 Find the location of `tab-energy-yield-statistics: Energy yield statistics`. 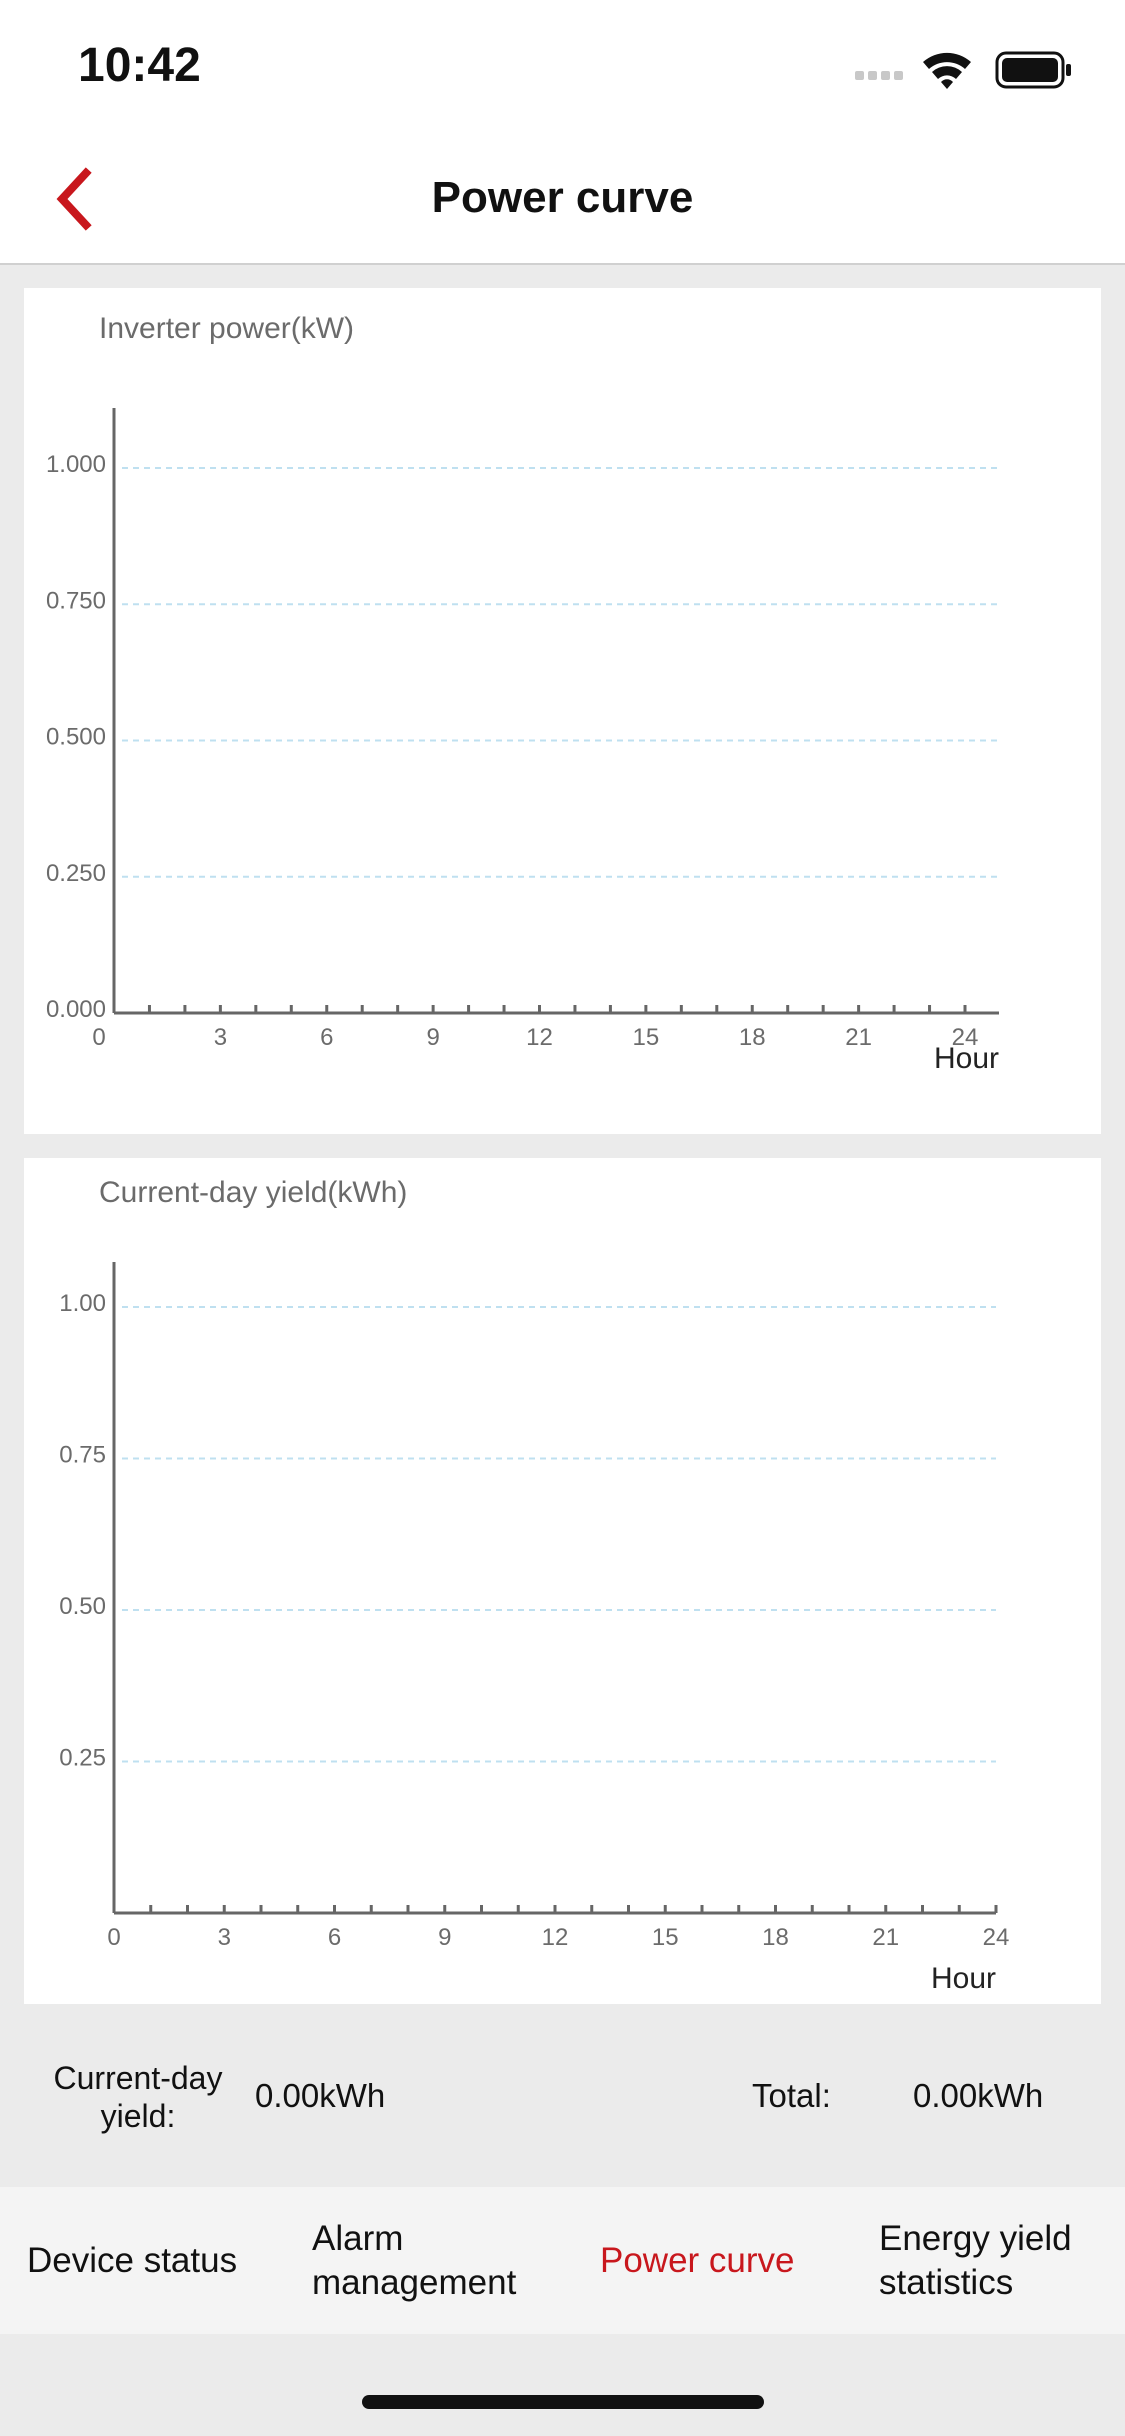

tab-energy-yield-statistics: Energy yield statistics is located at coordinates (994, 2260).